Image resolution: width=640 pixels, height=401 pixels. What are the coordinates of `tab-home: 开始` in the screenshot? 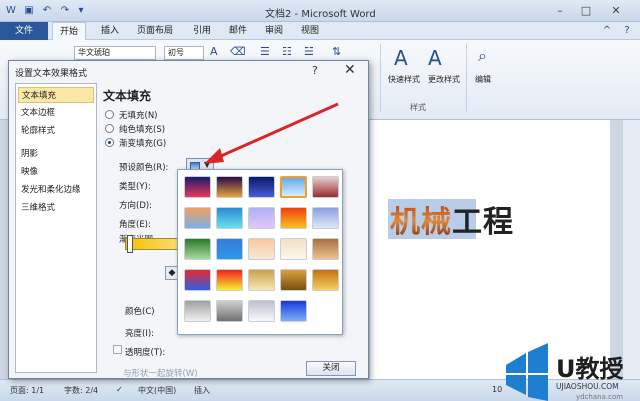 It's located at (69, 31).